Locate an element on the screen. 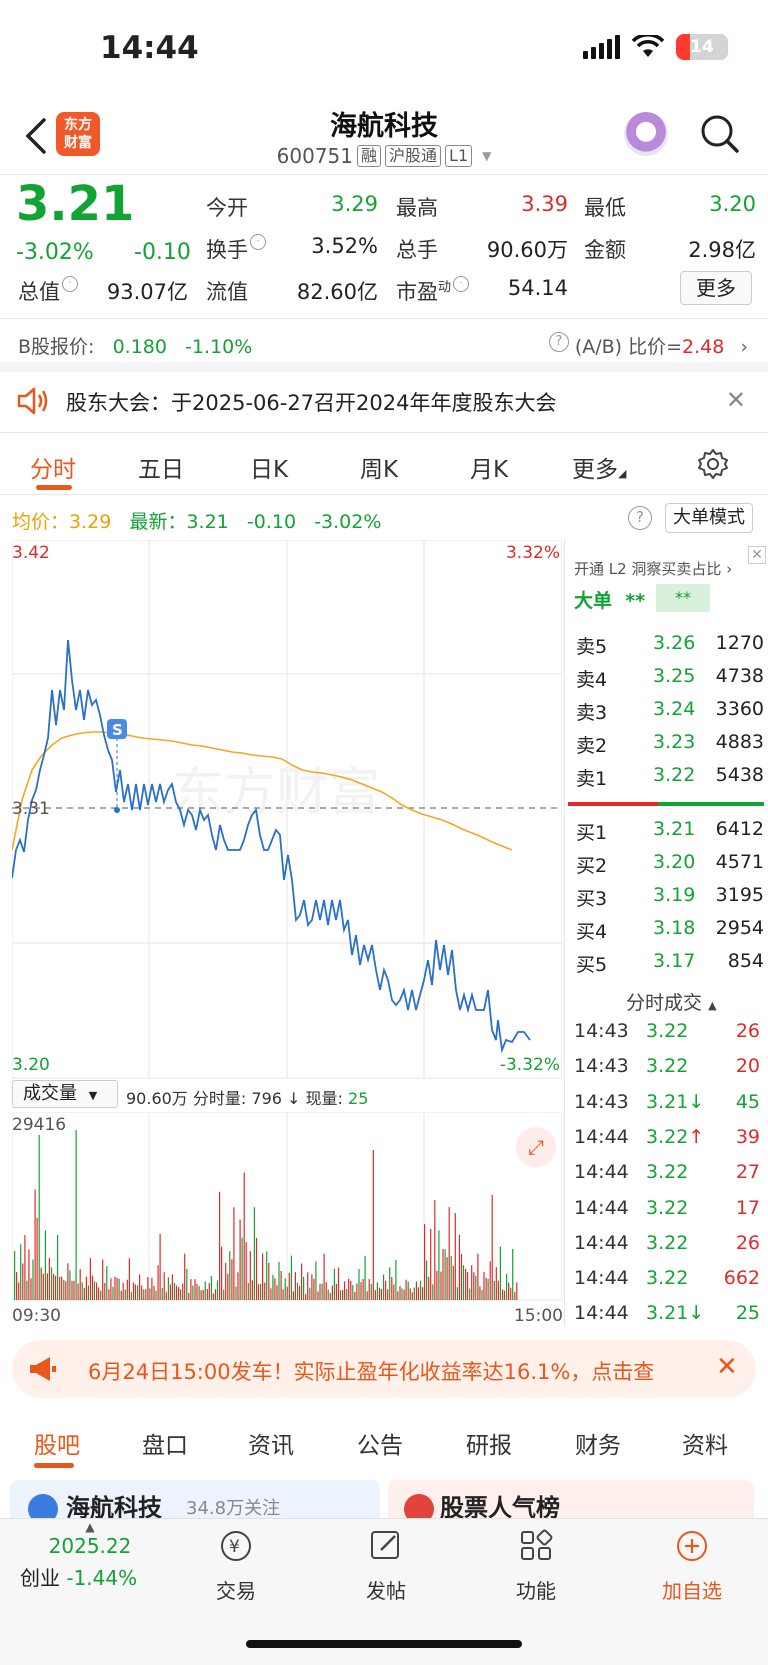  tab-monthly-k: 月K is located at coordinates (489, 467).